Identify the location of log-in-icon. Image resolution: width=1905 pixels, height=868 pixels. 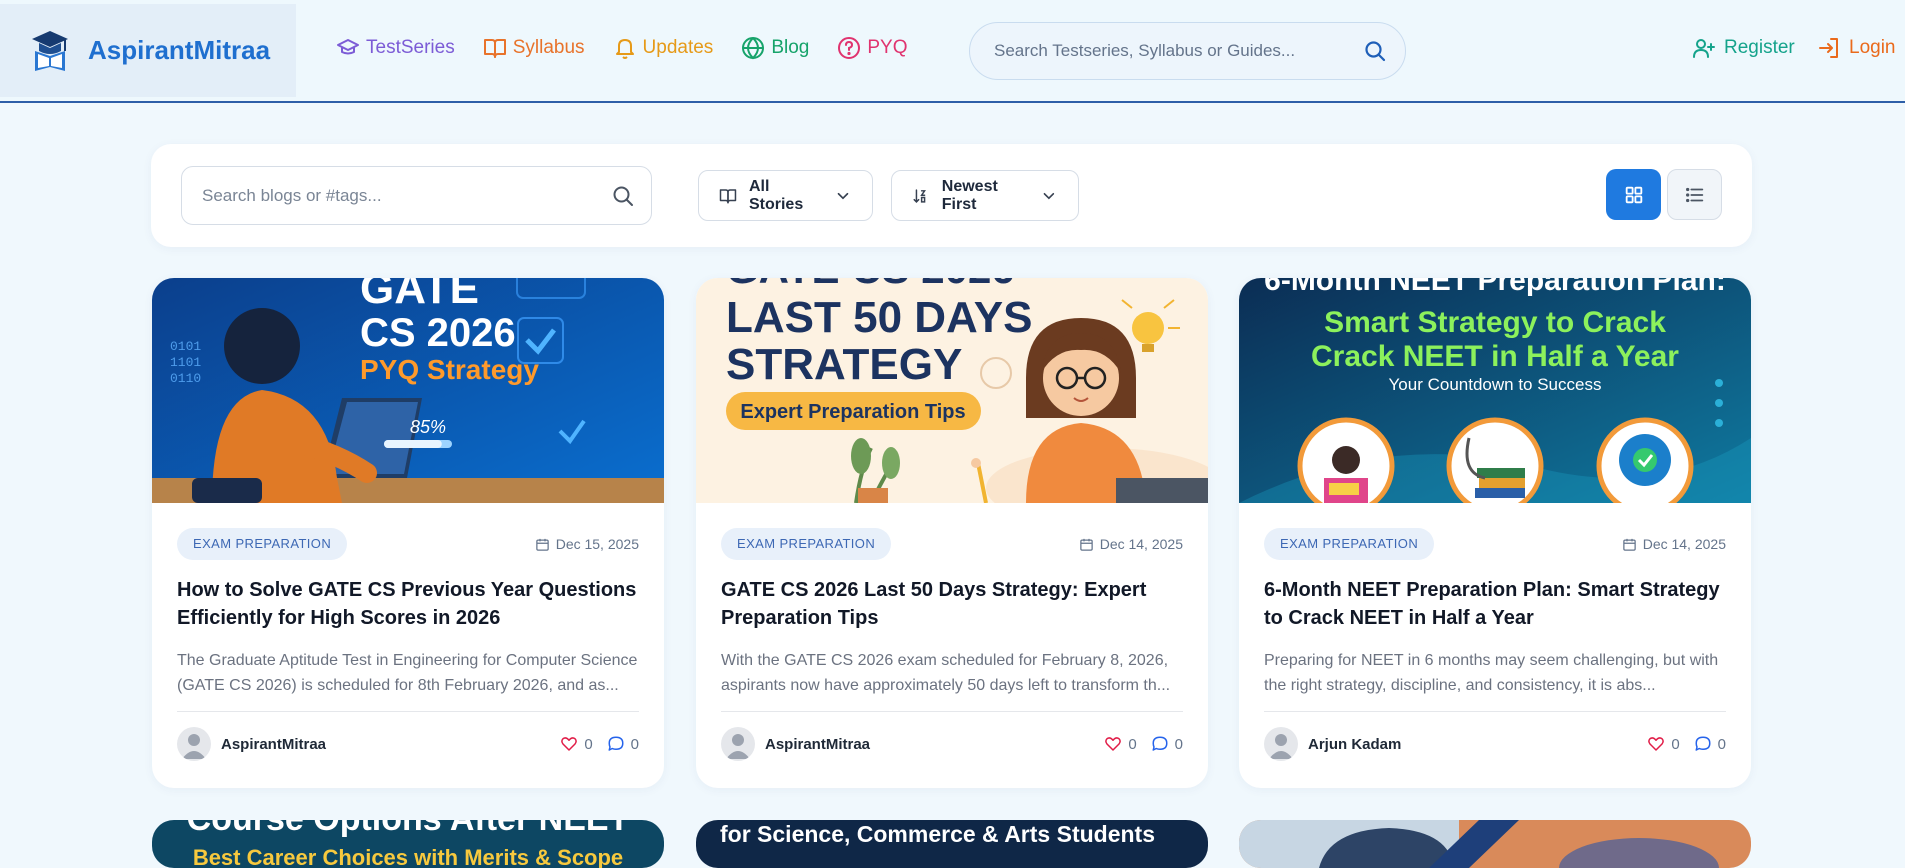
(1828, 48).